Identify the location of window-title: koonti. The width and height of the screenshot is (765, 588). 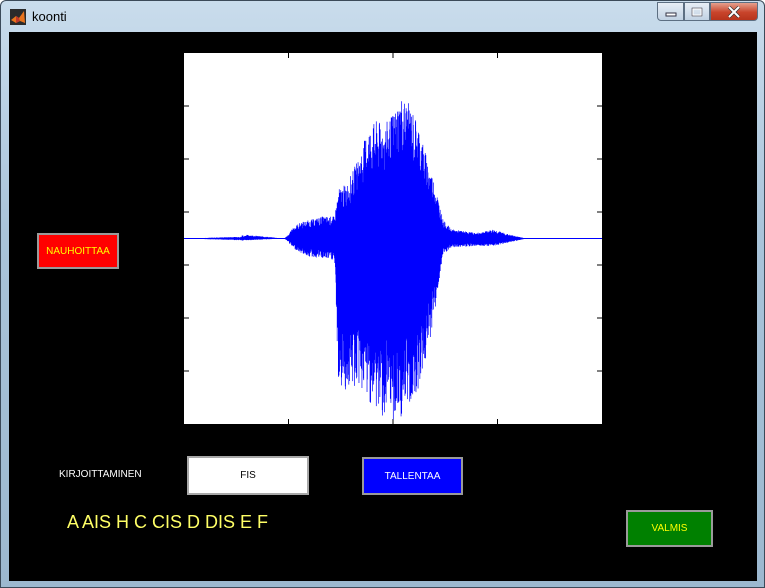
(49, 16).